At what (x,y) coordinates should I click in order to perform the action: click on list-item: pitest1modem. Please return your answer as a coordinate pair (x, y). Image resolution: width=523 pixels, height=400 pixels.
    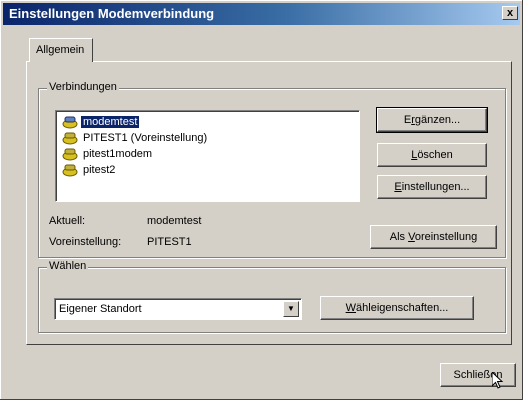
    Looking at the image, I should click on (108, 154).